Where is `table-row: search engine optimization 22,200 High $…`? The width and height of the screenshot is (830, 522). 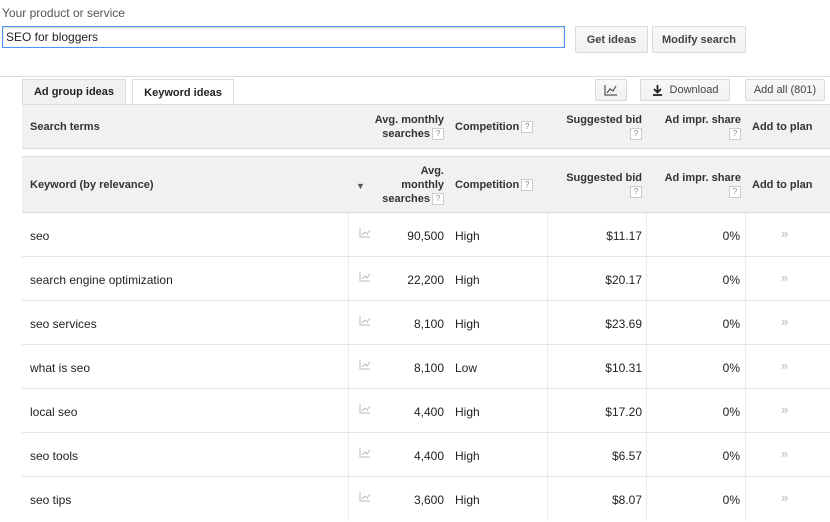
table-row: search engine optimization 22,200 High $… is located at coordinates (426, 279).